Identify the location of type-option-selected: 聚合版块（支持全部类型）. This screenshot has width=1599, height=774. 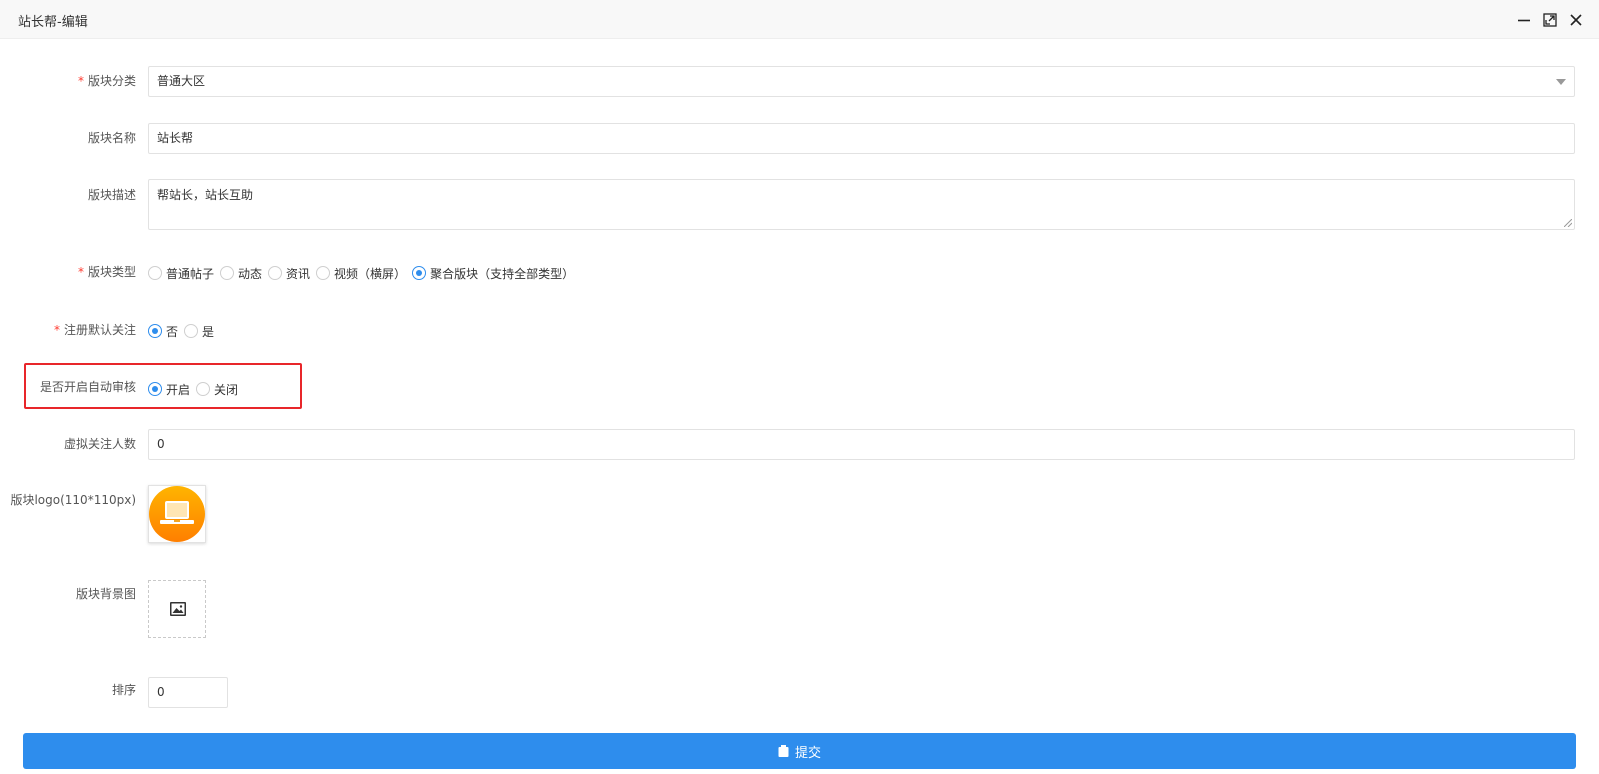
(493, 273).